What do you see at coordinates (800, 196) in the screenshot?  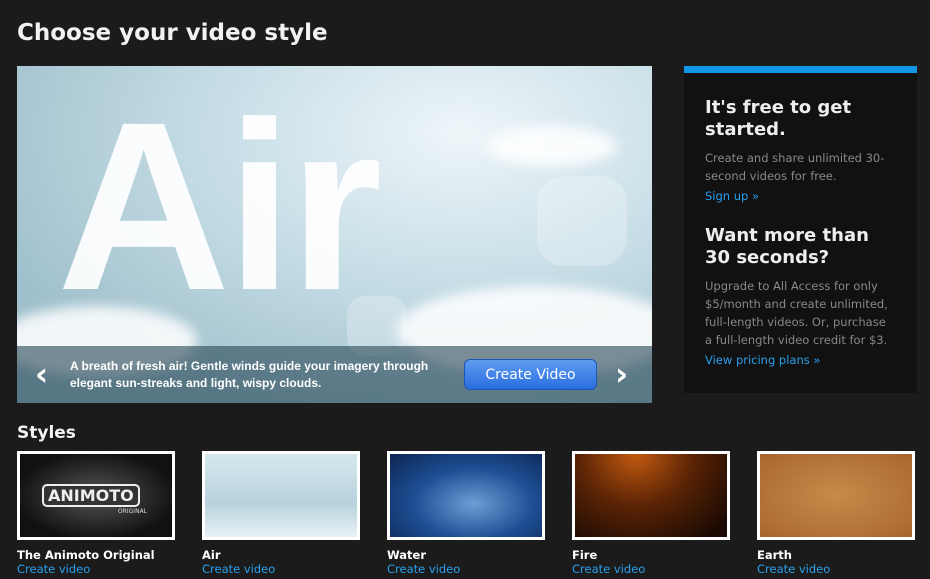 I see `sign-up-link: Sign up »` at bounding box center [800, 196].